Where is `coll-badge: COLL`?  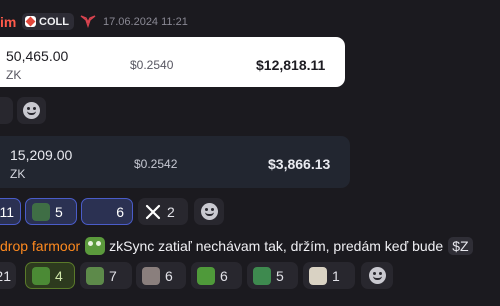
coll-badge: COLL is located at coordinates (48, 21).